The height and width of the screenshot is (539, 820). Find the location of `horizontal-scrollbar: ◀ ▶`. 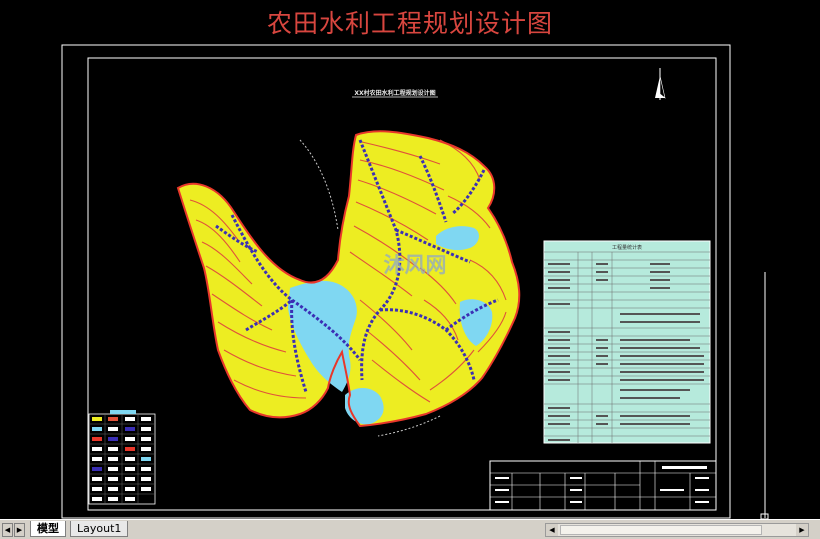

horizontal-scrollbar: ◀ ▶ is located at coordinates (677, 530).